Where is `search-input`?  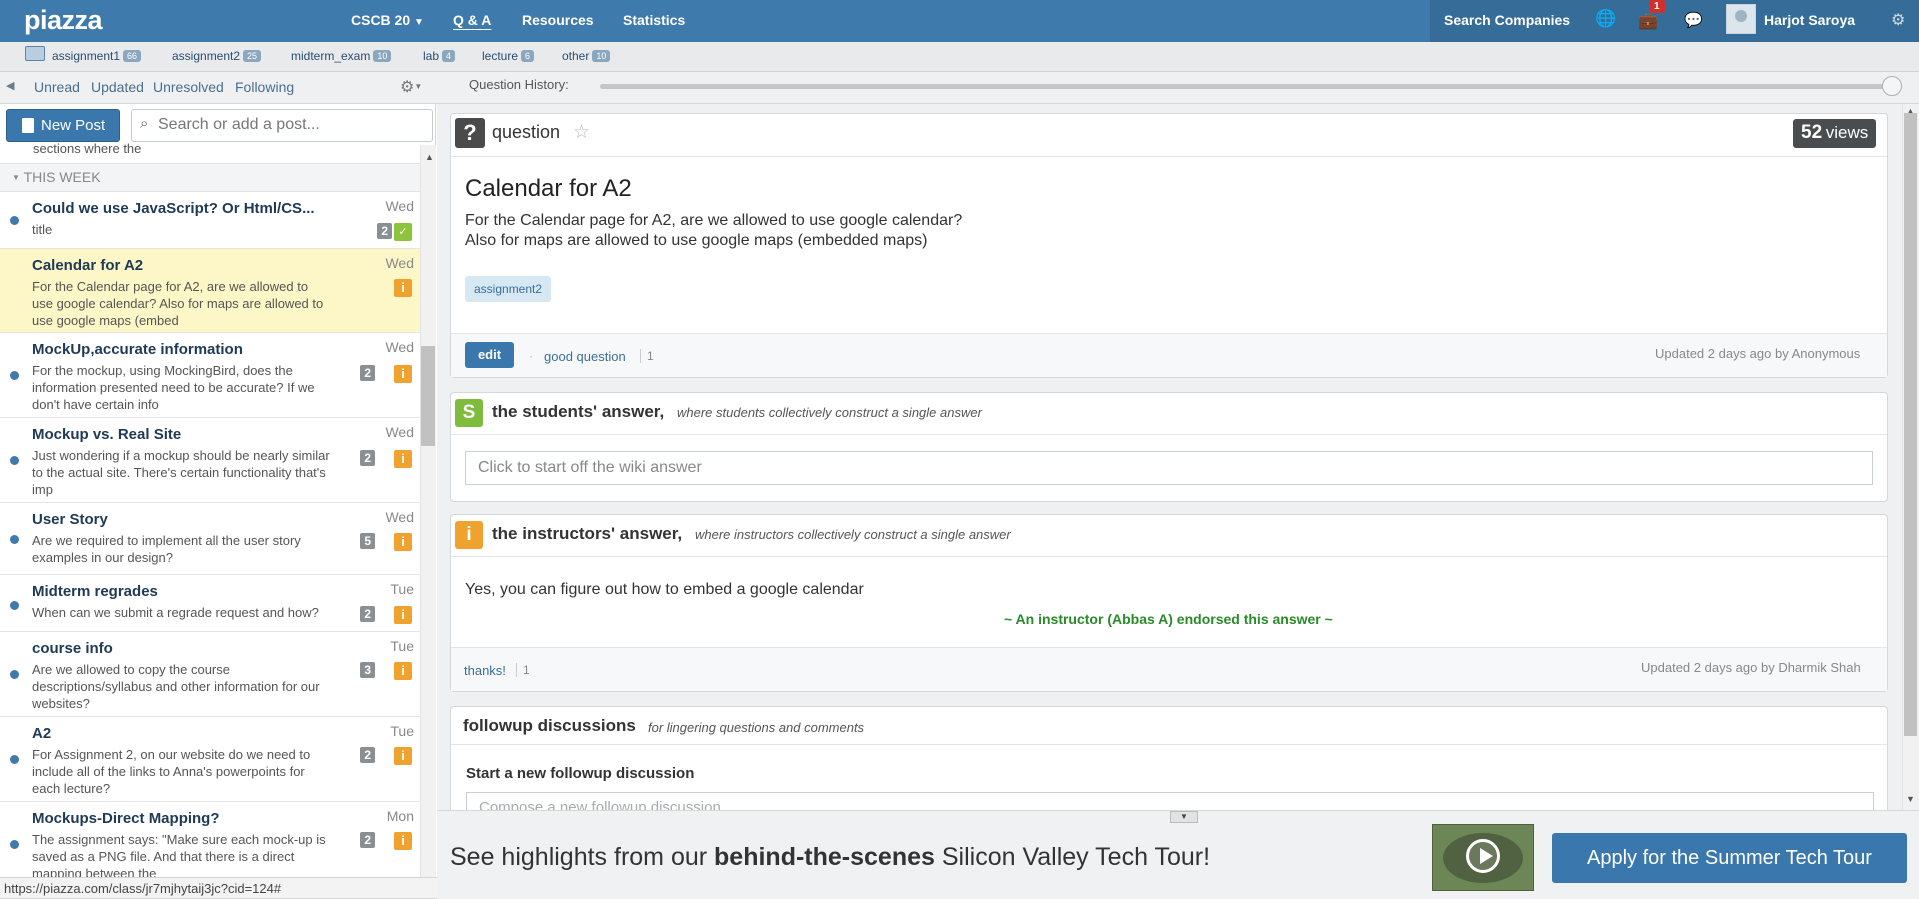
search-input is located at coordinates (293, 125).